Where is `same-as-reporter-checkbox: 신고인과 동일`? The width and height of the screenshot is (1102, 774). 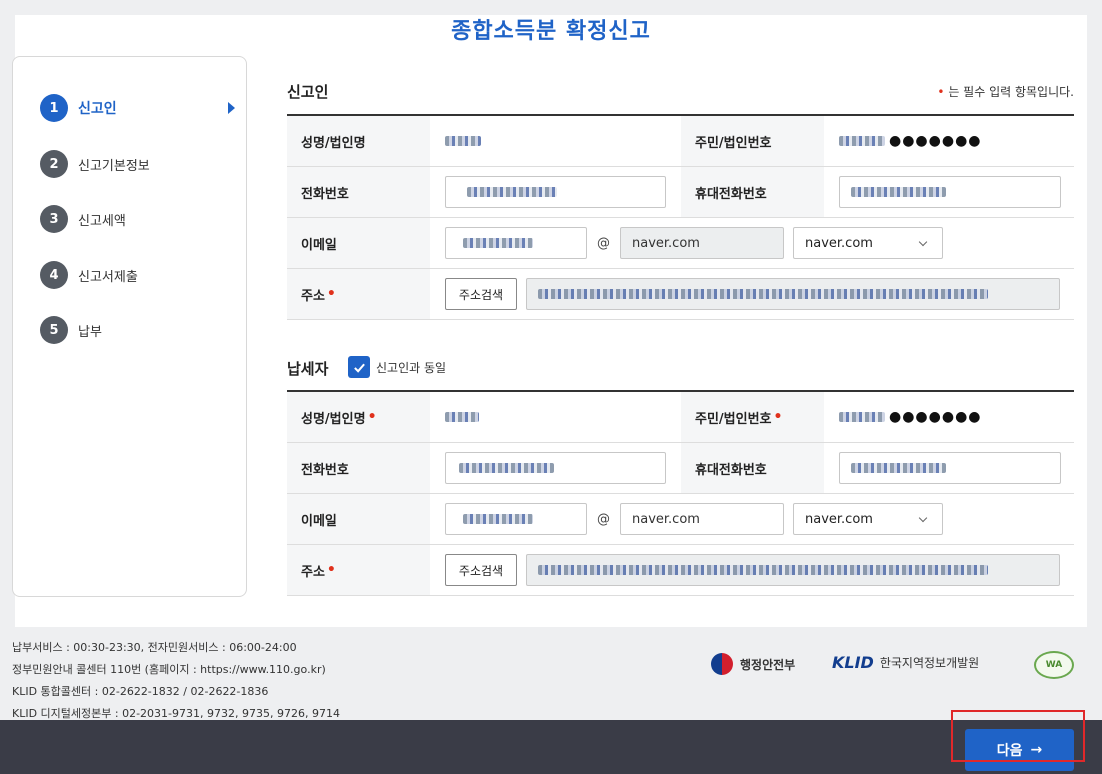 same-as-reporter-checkbox: 신고인과 동일 is located at coordinates (397, 367).